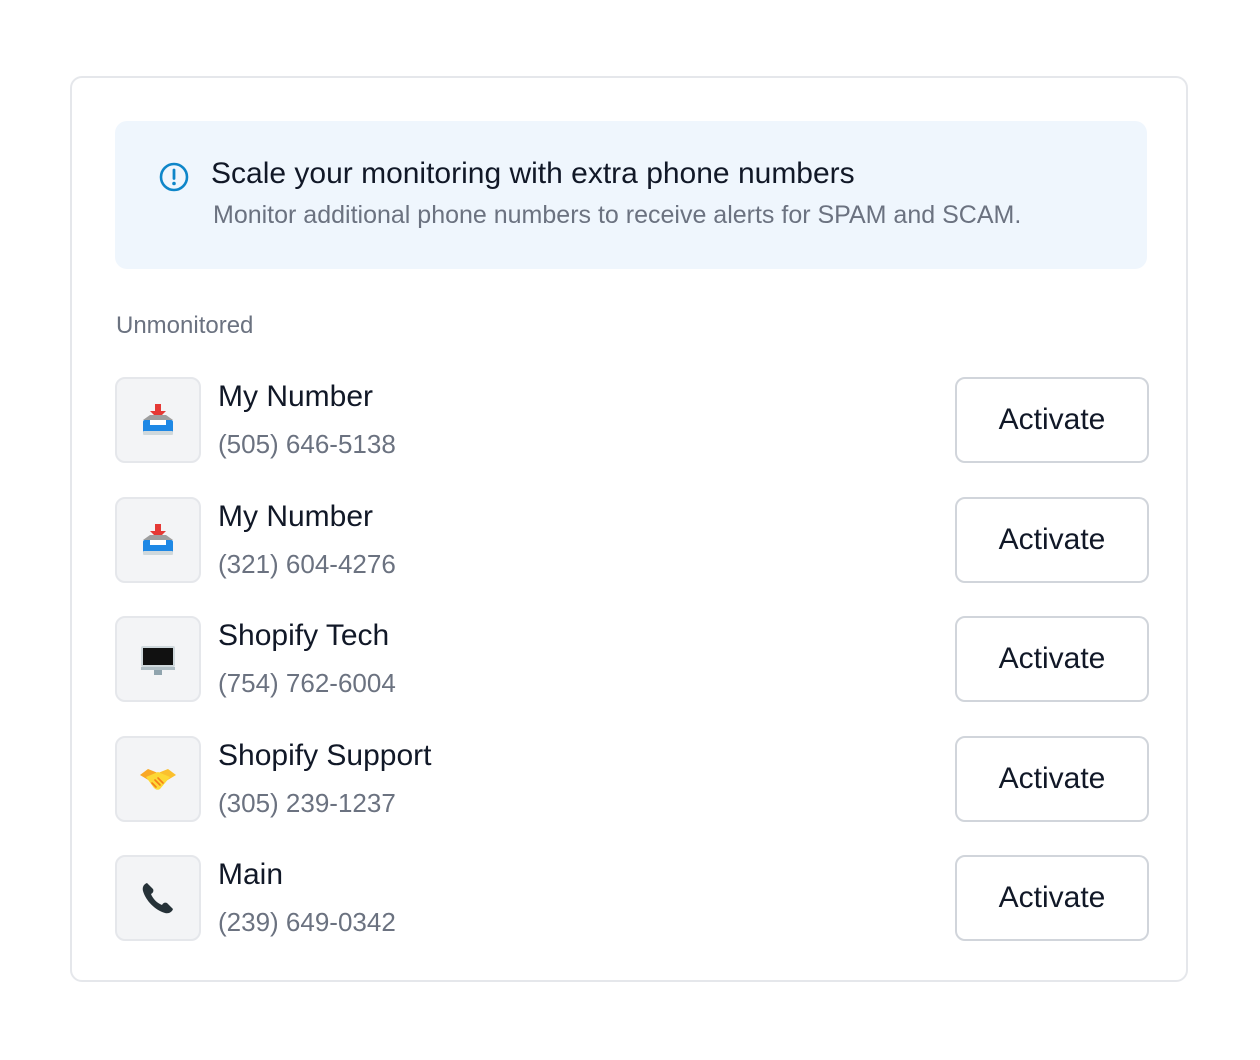 The height and width of the screenshot is (1060, 1260). What do you see at coordinates (632, 659) in the screenshot?
I see `list-item: Shopify Tech (754) 762-6004 Activate` at bounding box center [632, 659].